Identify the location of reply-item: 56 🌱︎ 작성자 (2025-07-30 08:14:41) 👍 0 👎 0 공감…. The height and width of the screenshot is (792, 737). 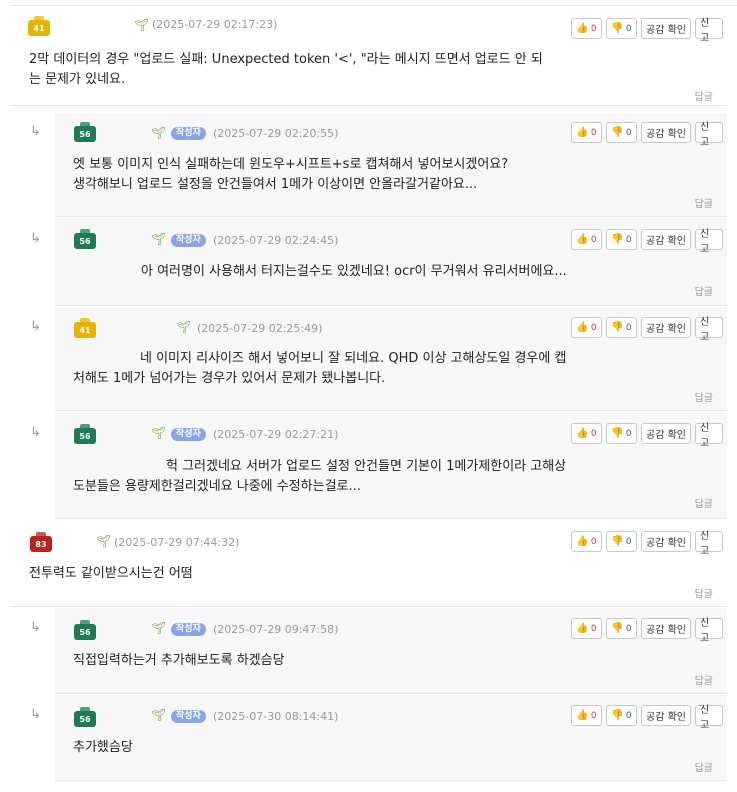
(391, 738).